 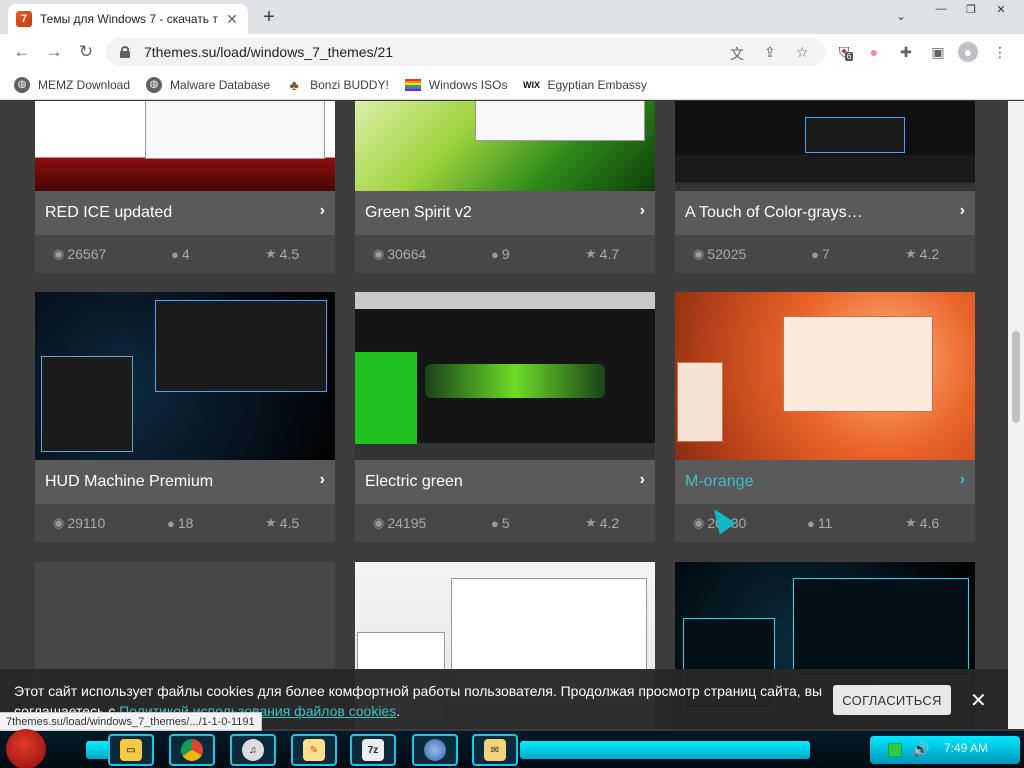 I want to click on scrollbar-thumb, so click(x=1016, y=377).